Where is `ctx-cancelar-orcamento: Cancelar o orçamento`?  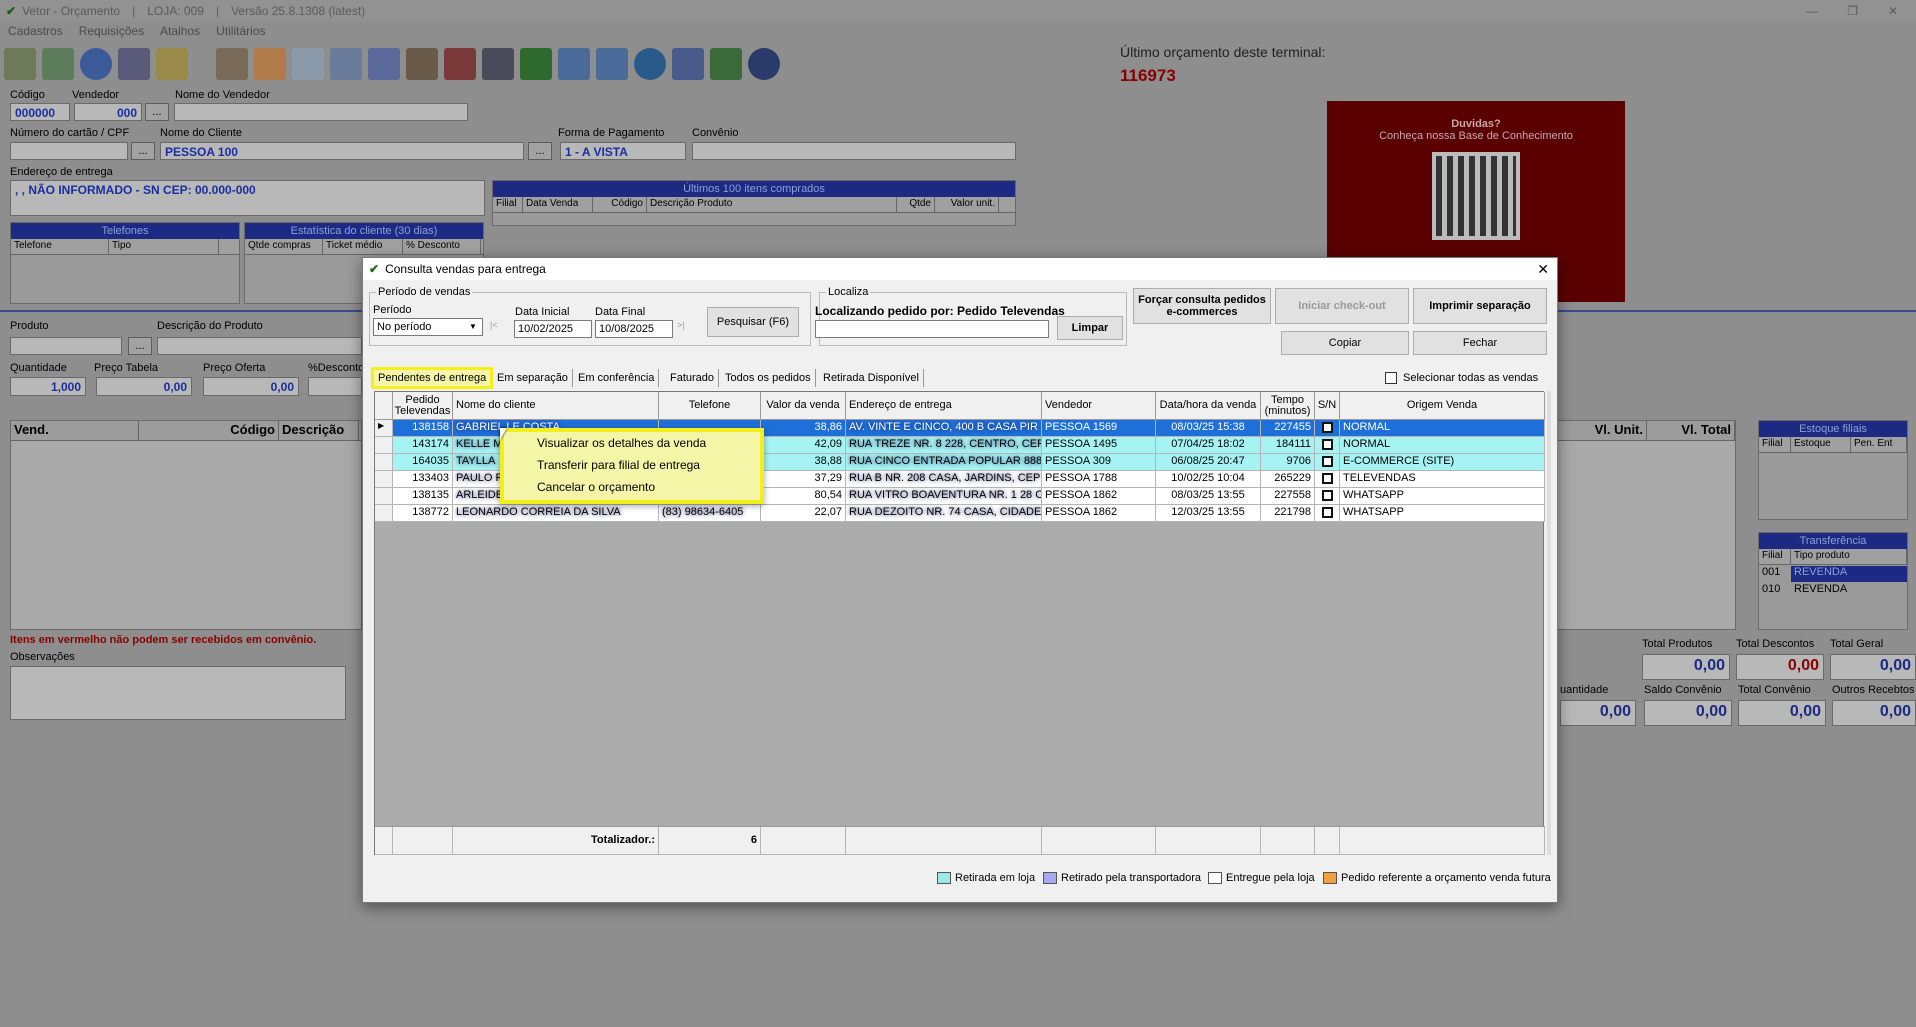 ctx-cancelar-orcamento: Cancelar o orçamento is located at coordinates (632, 487).